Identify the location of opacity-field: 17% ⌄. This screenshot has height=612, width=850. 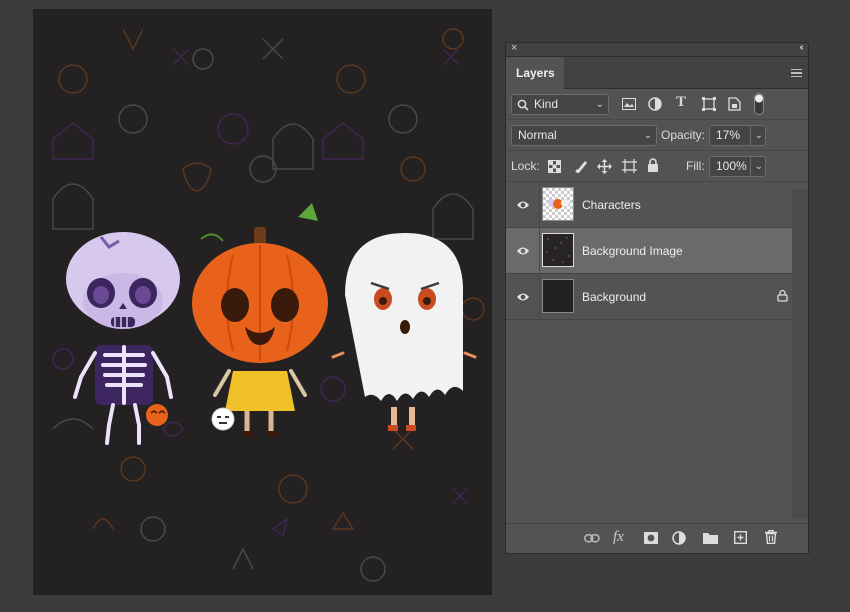
(737, 135).